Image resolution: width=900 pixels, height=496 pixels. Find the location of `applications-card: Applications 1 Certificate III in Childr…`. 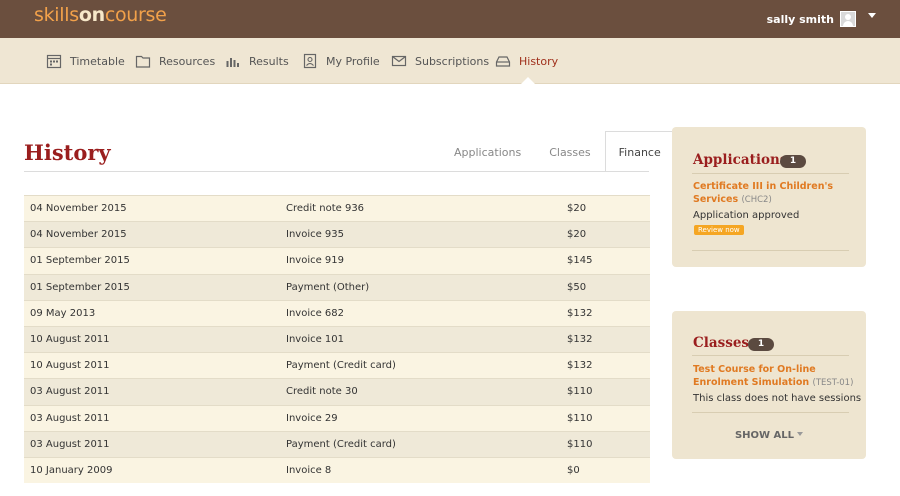

applications-card: Applications 1 Certificate III in Childr… is located at coordinates (769, 197).